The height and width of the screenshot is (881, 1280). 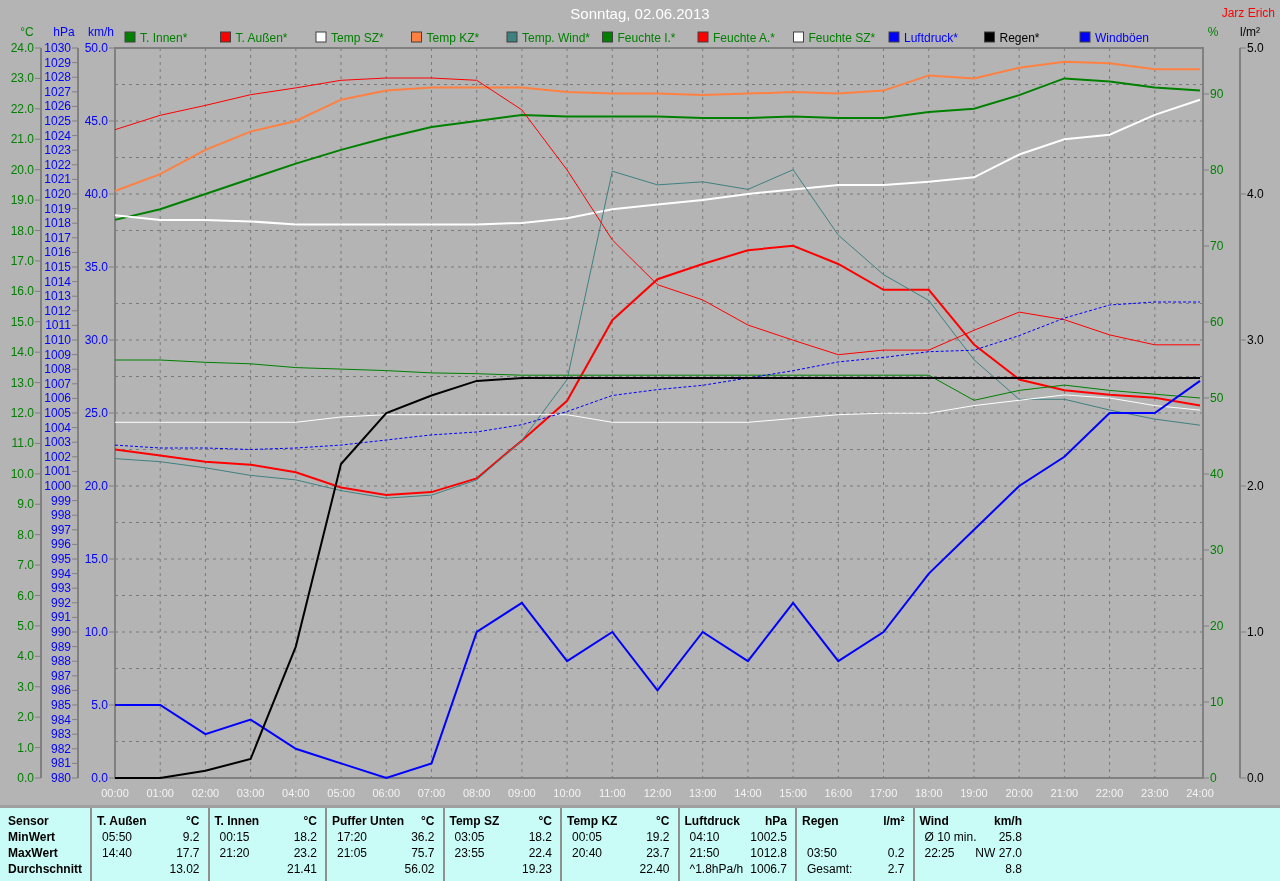 I want to click on axis-tick-label: 998, so click(x=60, y=515).